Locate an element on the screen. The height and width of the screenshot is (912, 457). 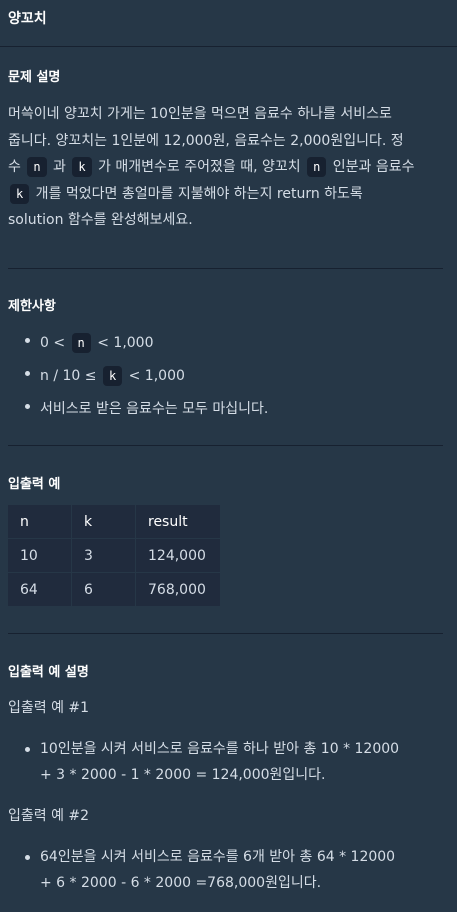
table-cell: 10 is located at coordinates (39, 555).